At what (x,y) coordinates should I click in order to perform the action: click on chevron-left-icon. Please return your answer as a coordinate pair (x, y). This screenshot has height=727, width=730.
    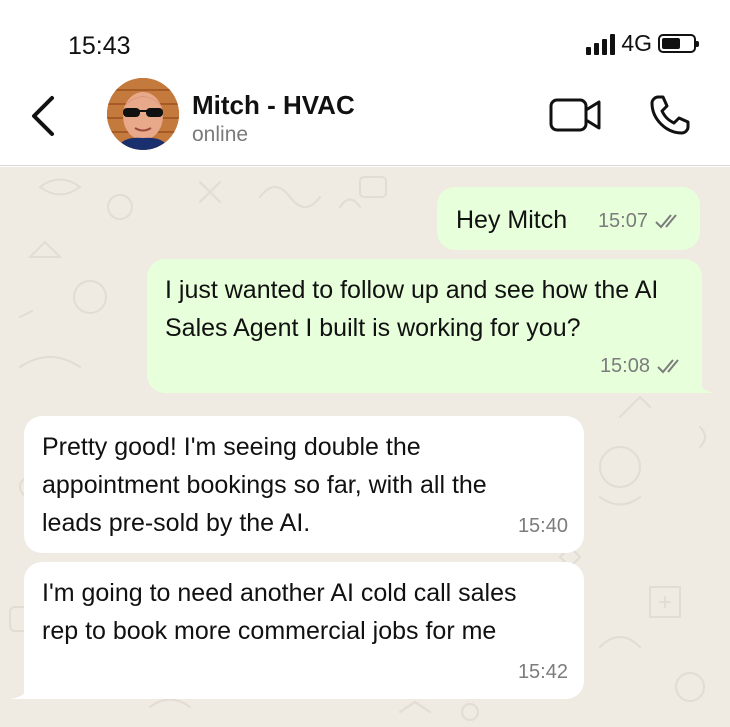
    Looking at the image, I should click on (43, 116).